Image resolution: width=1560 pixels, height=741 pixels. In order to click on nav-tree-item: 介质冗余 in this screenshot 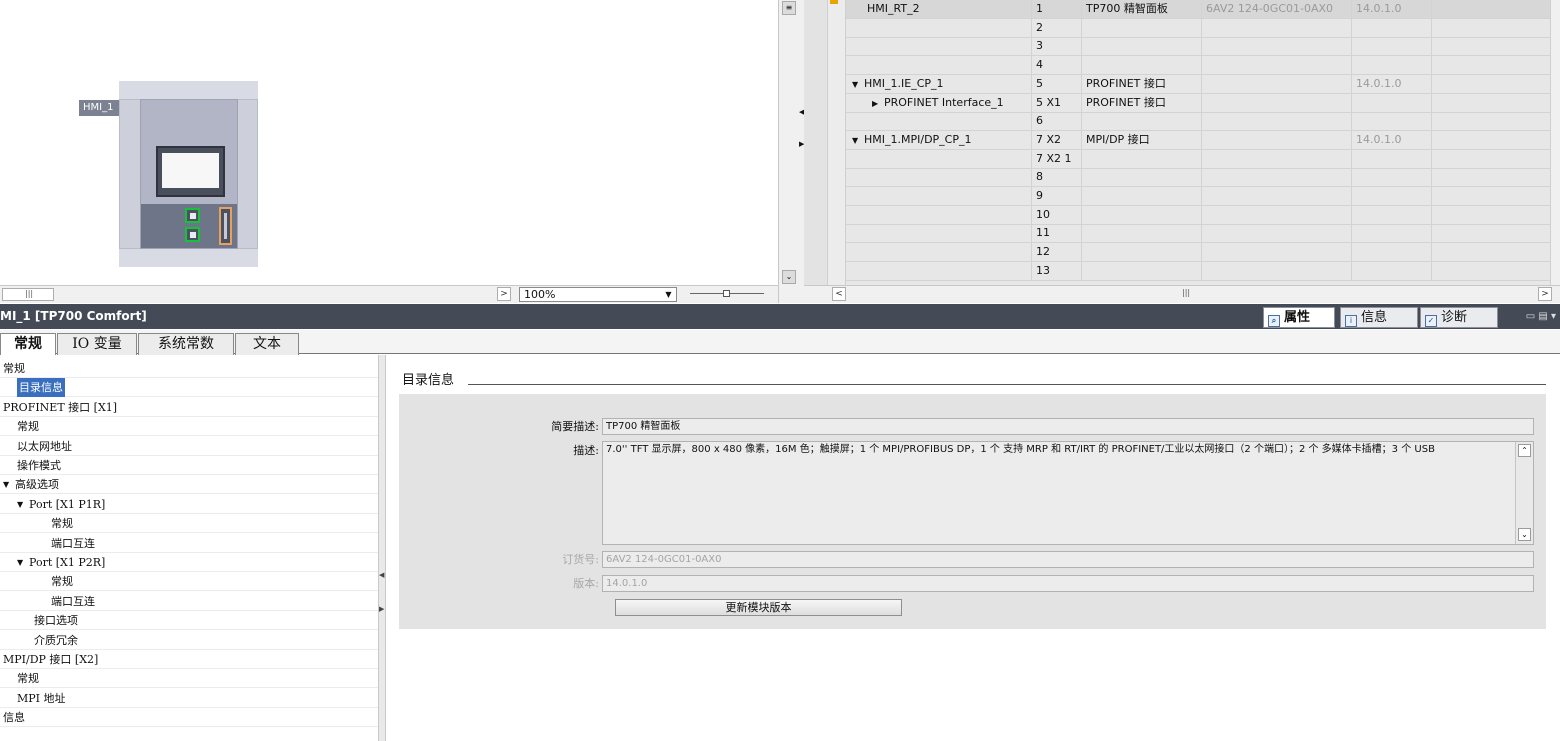, I will do `click(189, 640)`.